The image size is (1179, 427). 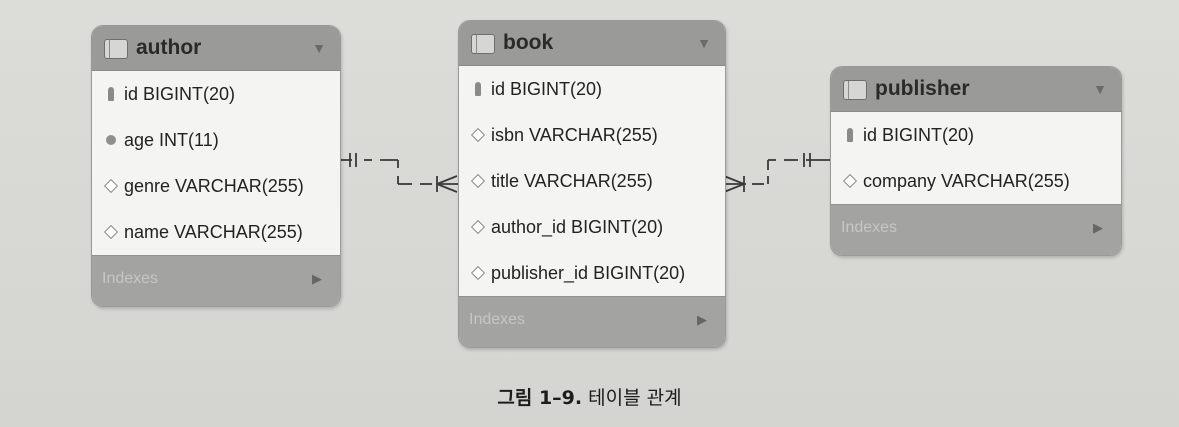 I want to click on column-label: title VARCHAR(255), so click(x=572, y=180).